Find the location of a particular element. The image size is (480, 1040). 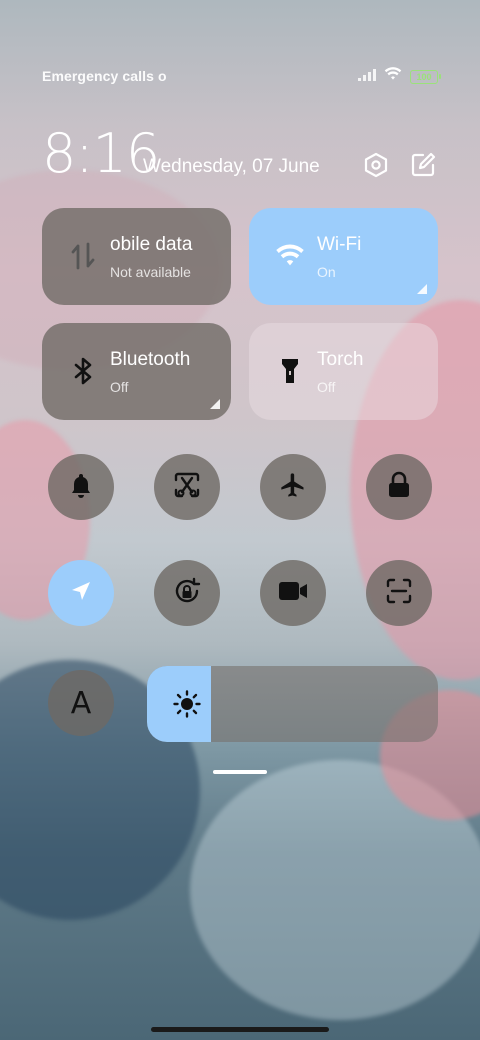

font-size-toggle: A is located at coordinates (81, 703).